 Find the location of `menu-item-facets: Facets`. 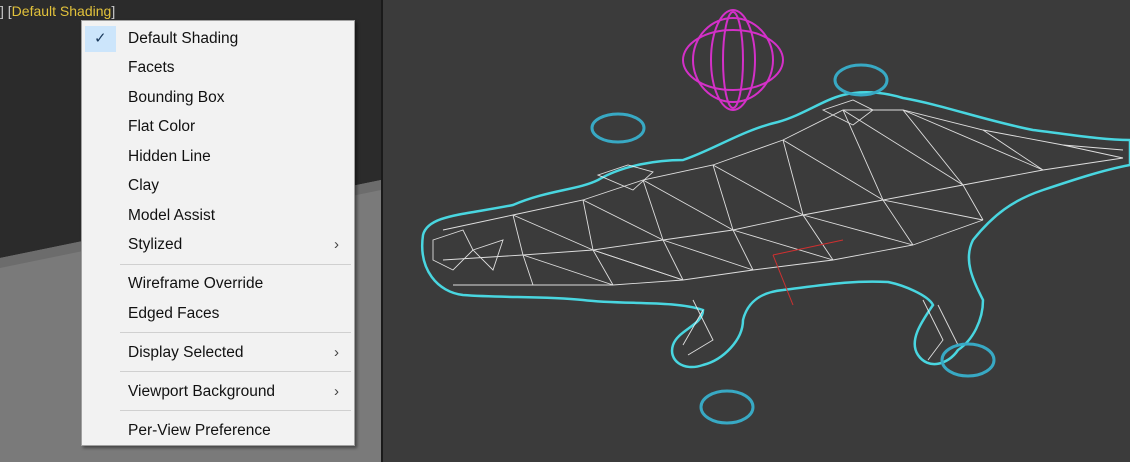

menu-item-facets: Facets is located at coordinates (218, 67).